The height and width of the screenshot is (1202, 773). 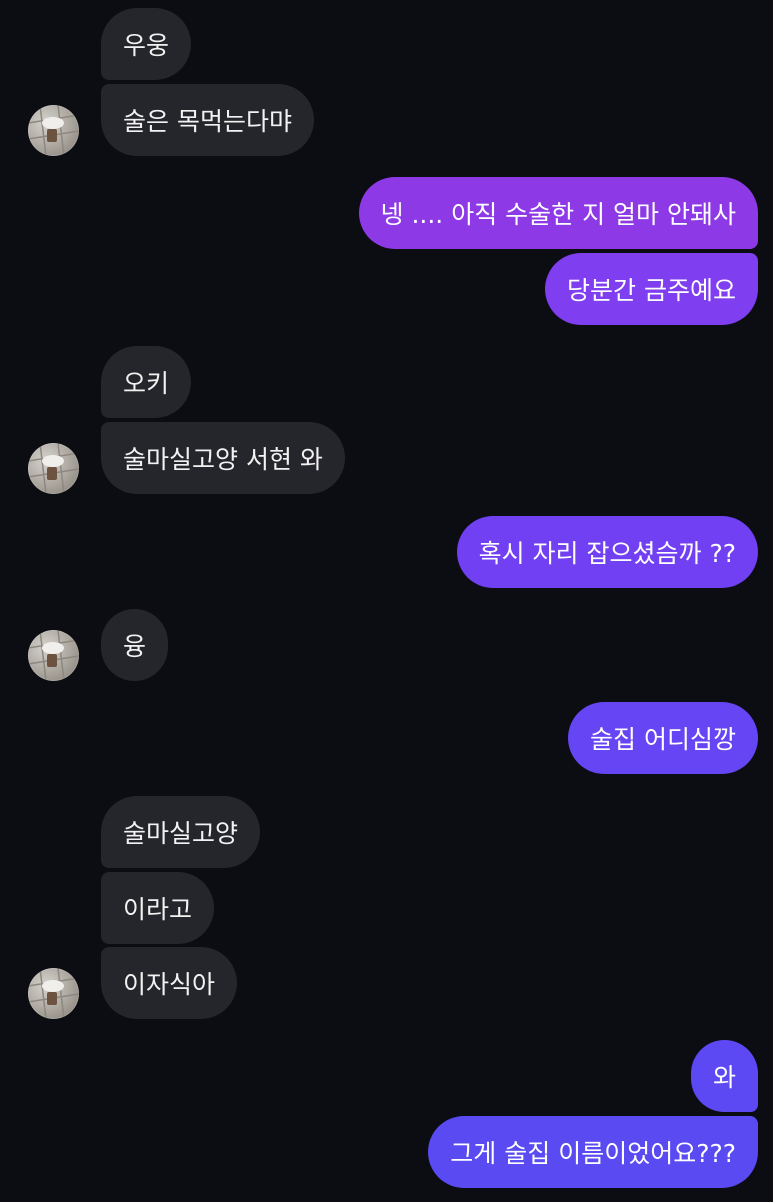 I want to click on incoming-message-bubble: 술마실고양 서현 와, so click(x=223, y=458).